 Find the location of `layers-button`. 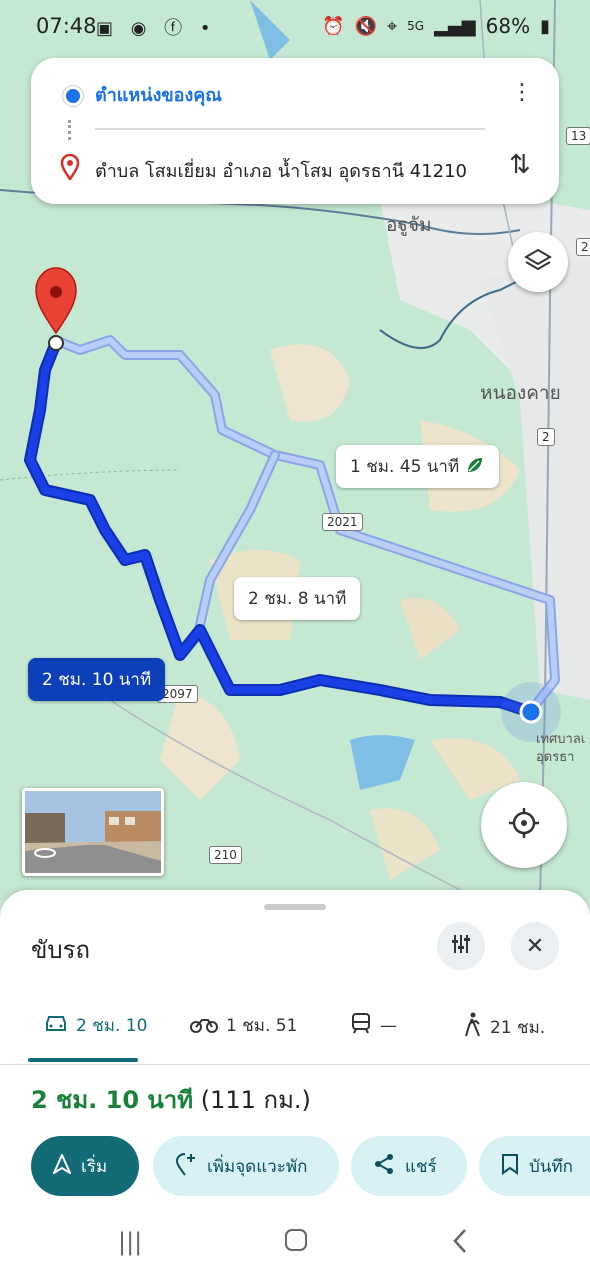

layers-button is located at coordinates (538, 262).